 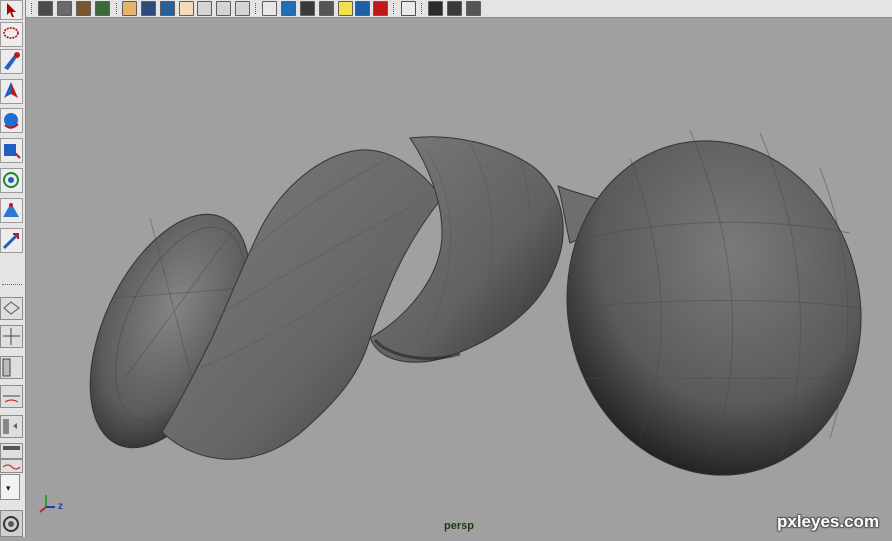 I want to click on render-settings-icon, so click(x=45, y=8).